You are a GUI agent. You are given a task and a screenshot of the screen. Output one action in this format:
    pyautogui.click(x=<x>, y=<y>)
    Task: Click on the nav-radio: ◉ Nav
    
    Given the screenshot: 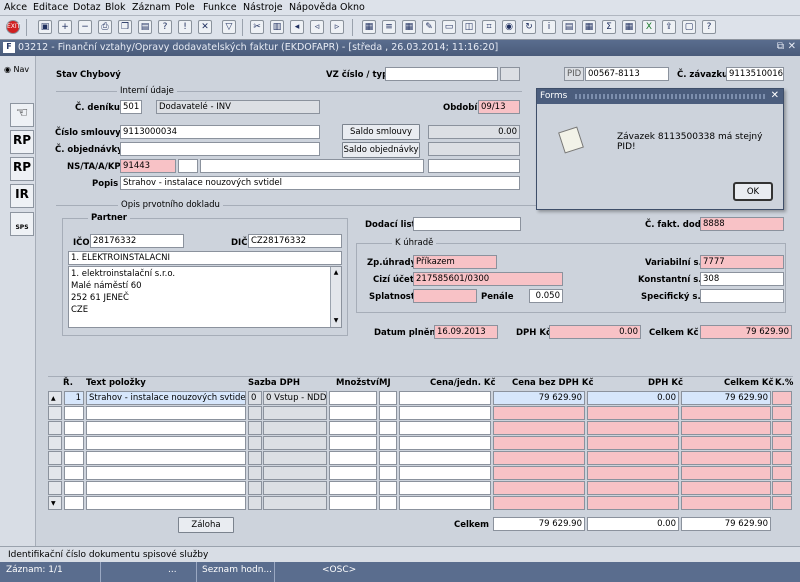 What is the action you would take?
    pyautogui.click(x=16, y=69)
    